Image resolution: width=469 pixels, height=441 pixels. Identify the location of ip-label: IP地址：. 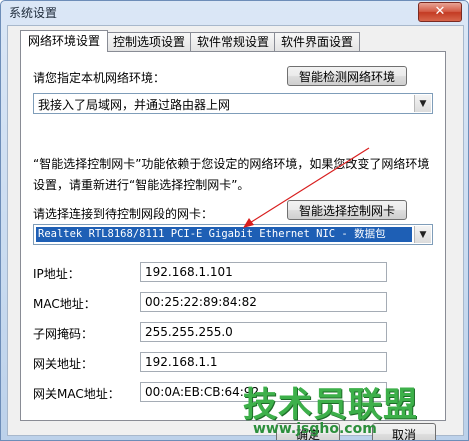
(56, 274).